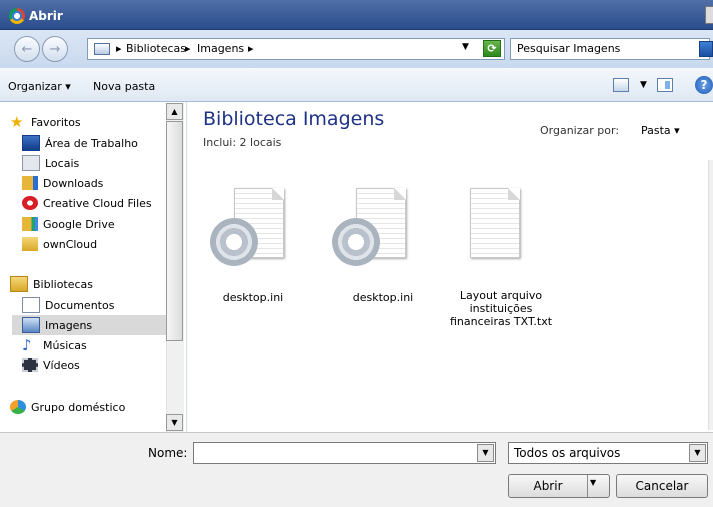 The width and height of the screenshot is (713, 507). Describe the element at coordinates (593, 482) in the screenshot. I see `open-options-dropdown: ▼` at that location.